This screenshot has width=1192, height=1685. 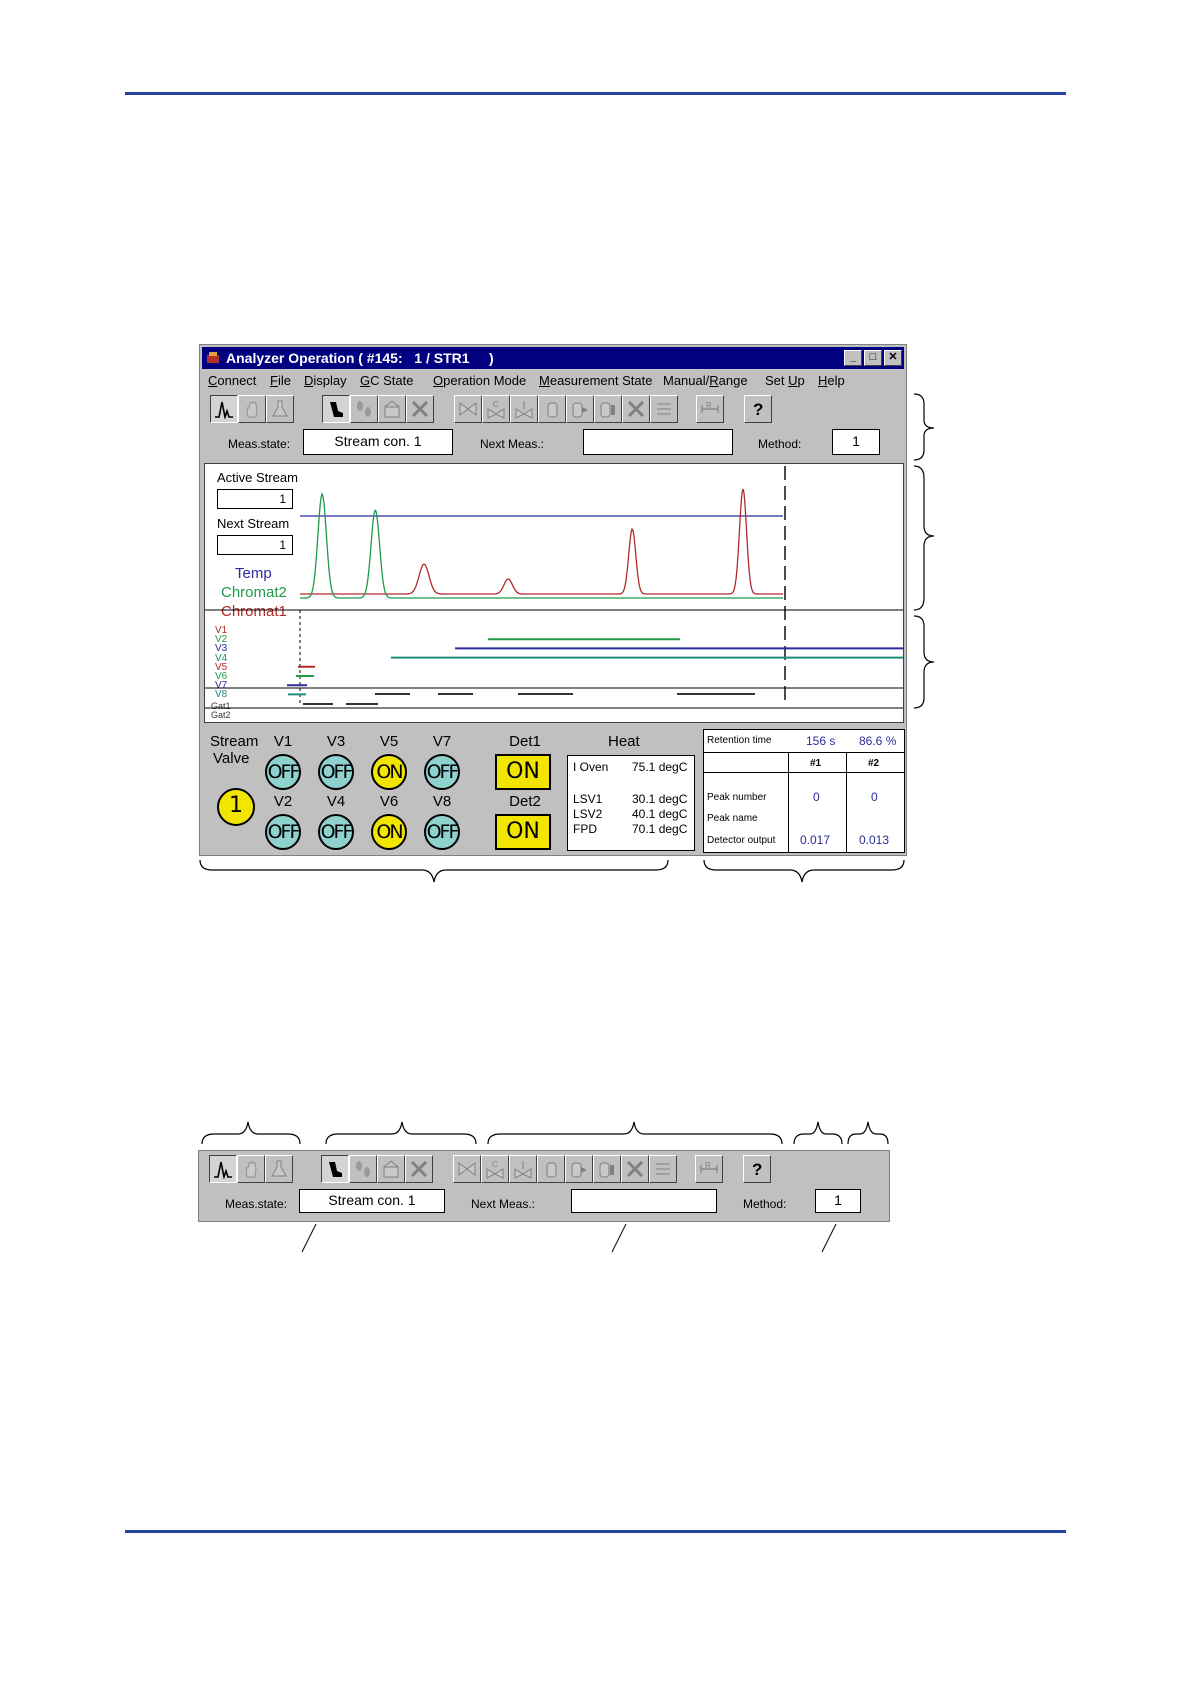 What do you see at coordinates (523, 772) in the screenshot?
I see `det1-toggle: ON` at bounding box center [523, 772].